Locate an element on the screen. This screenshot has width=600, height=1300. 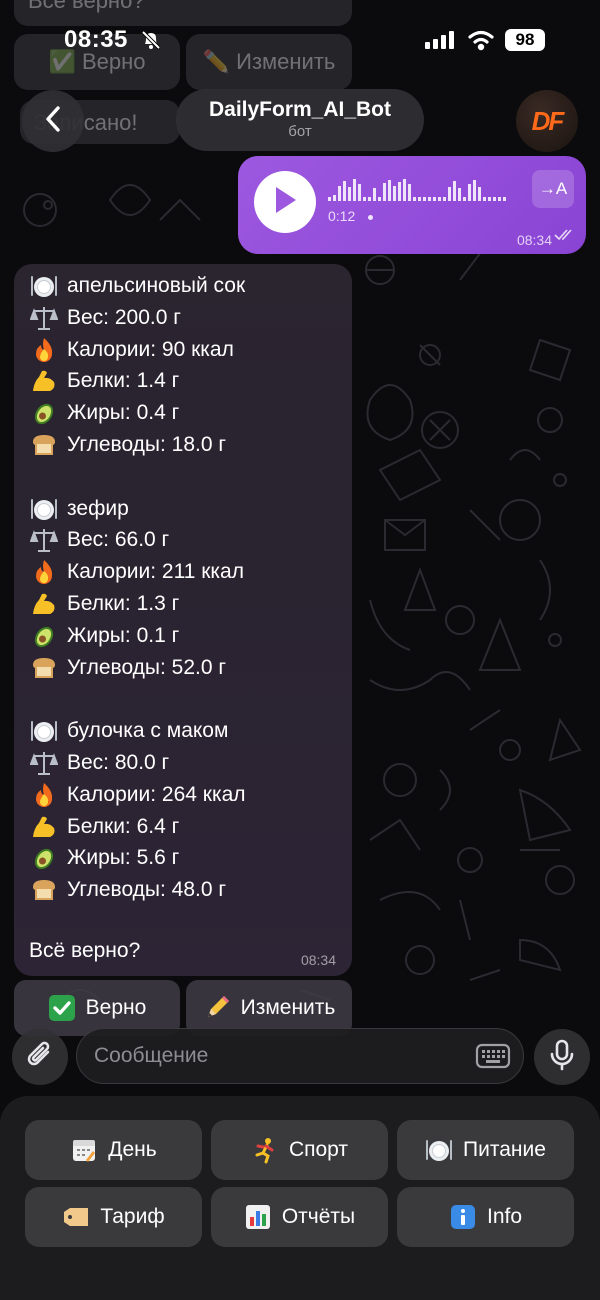
nutrition-calories-line: Калории: 90 ккал is located at coordinates (132, 350).